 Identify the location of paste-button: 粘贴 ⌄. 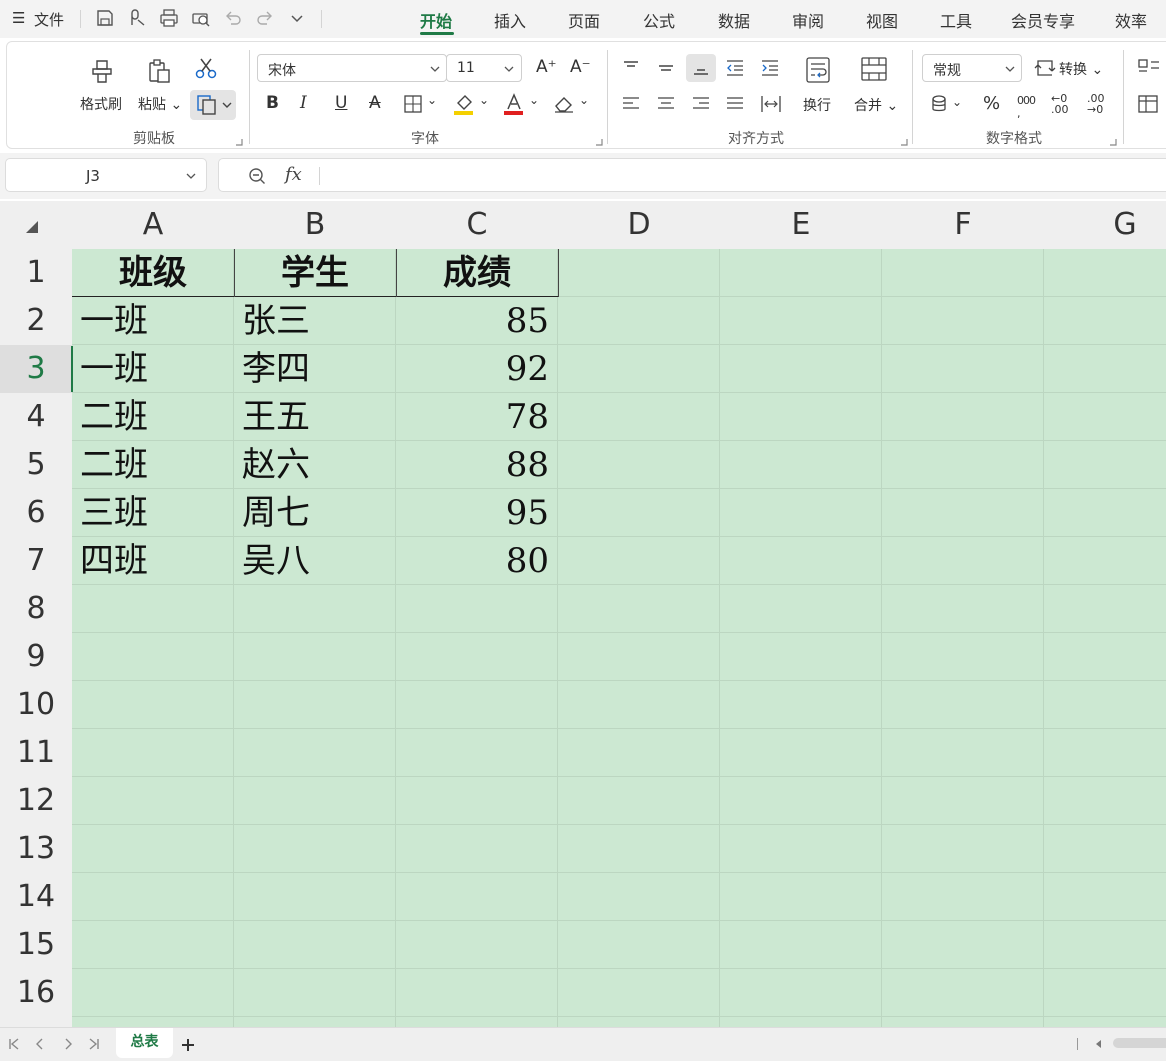
(160, 104).